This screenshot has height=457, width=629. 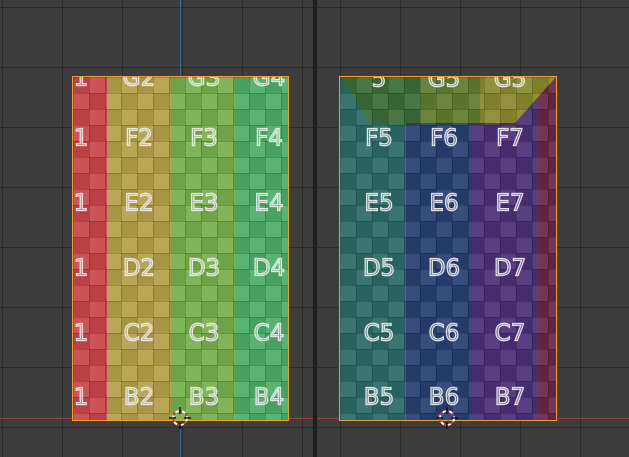 I want to click on grid-cell-label: F5, so click(x=378, y=138).